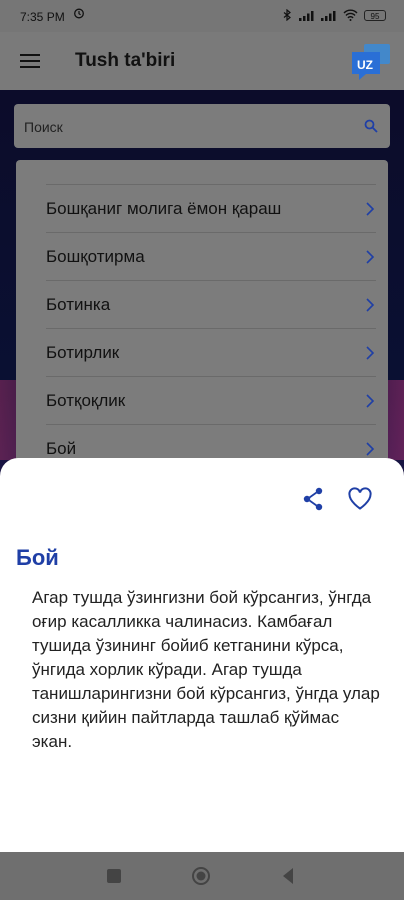 This screenshot has width=404, height=900. What do you see at coordinates (211, 304) in the screenshot?
I see `list-item: Ботинка` at bounding box center [211, 304].